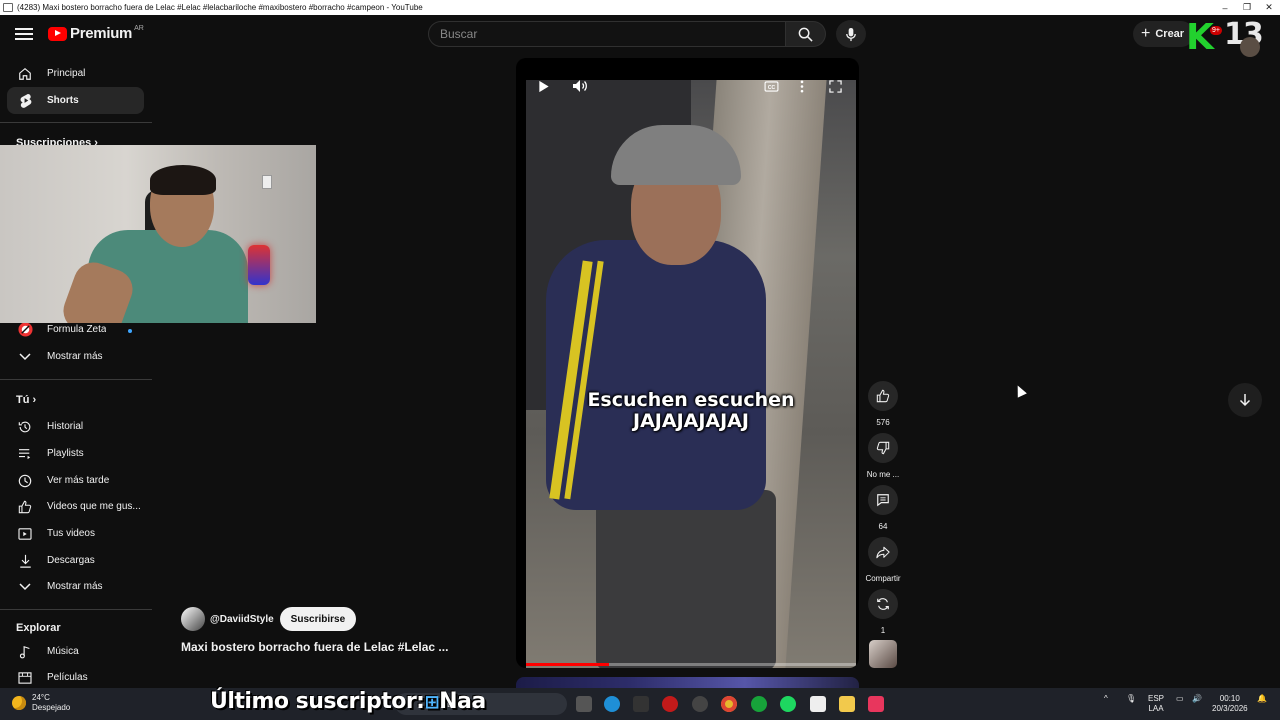 This screenshot has width=1280, height=720. Describe the element at coordinates (1106, 699) in the screenshot. I see `tray-overflow-icon: ^` at that location.